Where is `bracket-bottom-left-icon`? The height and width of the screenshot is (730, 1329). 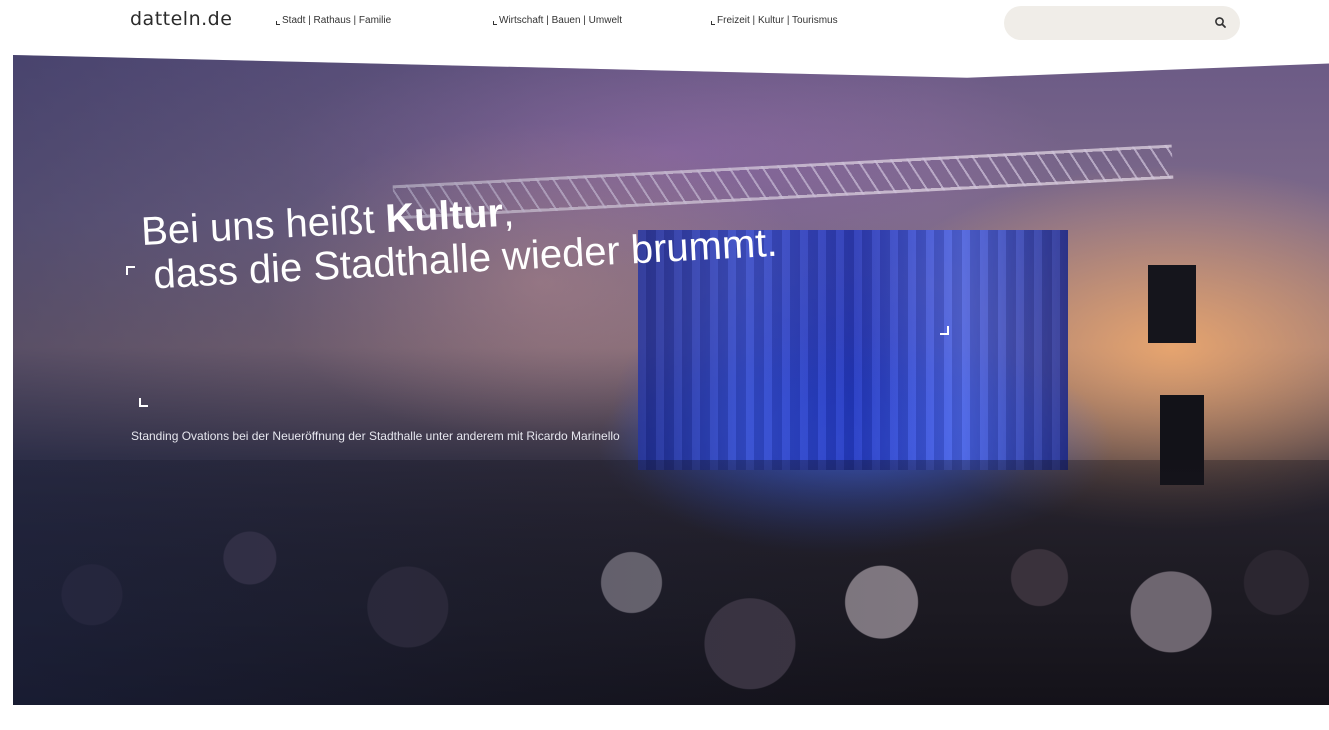 bracket-bottom-left-icon is located at coordinates (143, 402).